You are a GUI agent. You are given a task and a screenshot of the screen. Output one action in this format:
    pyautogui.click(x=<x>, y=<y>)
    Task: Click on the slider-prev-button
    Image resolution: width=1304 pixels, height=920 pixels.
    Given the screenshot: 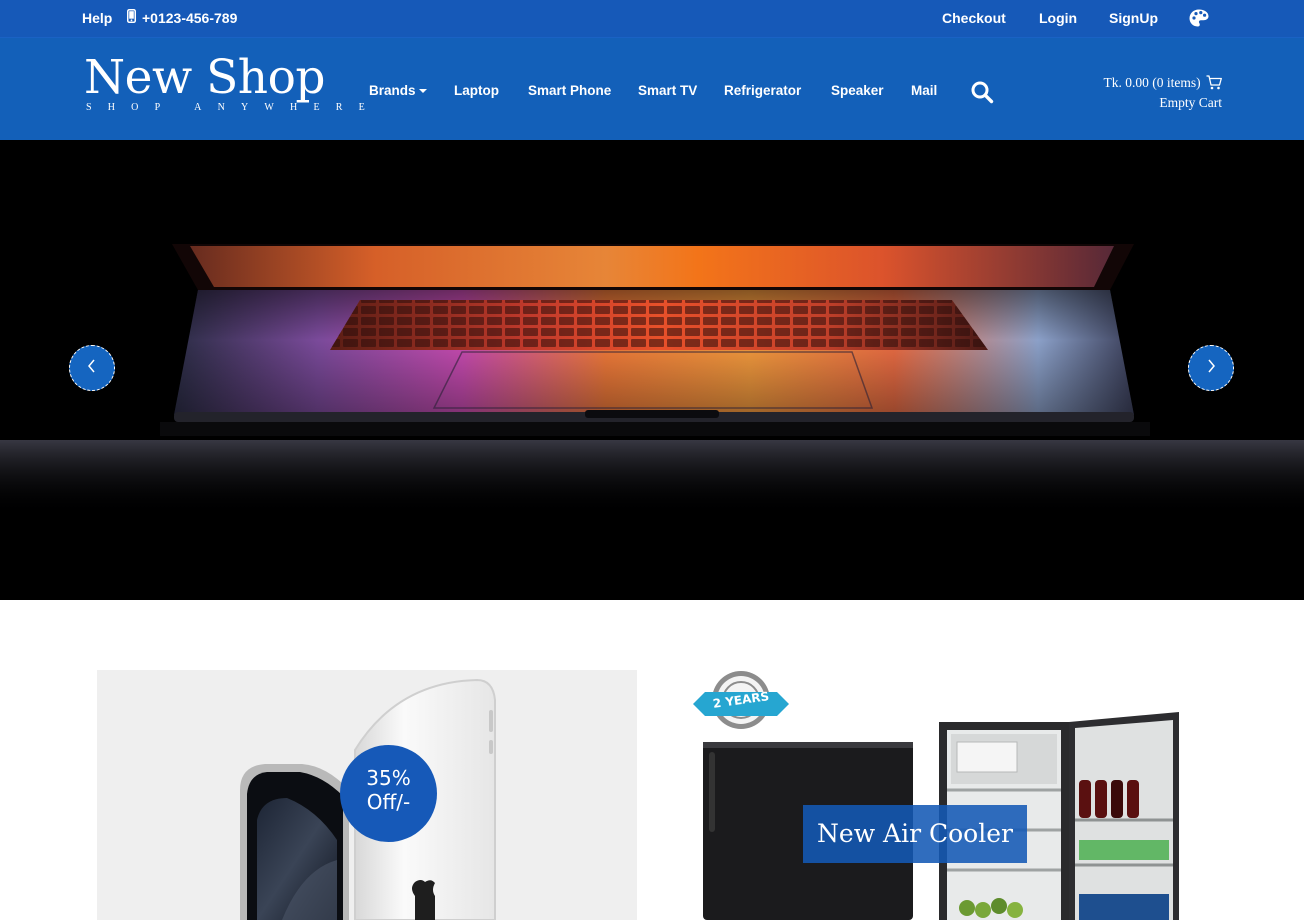 What is the action you would take?
    pyautogui.click(x=92, y=368)
    